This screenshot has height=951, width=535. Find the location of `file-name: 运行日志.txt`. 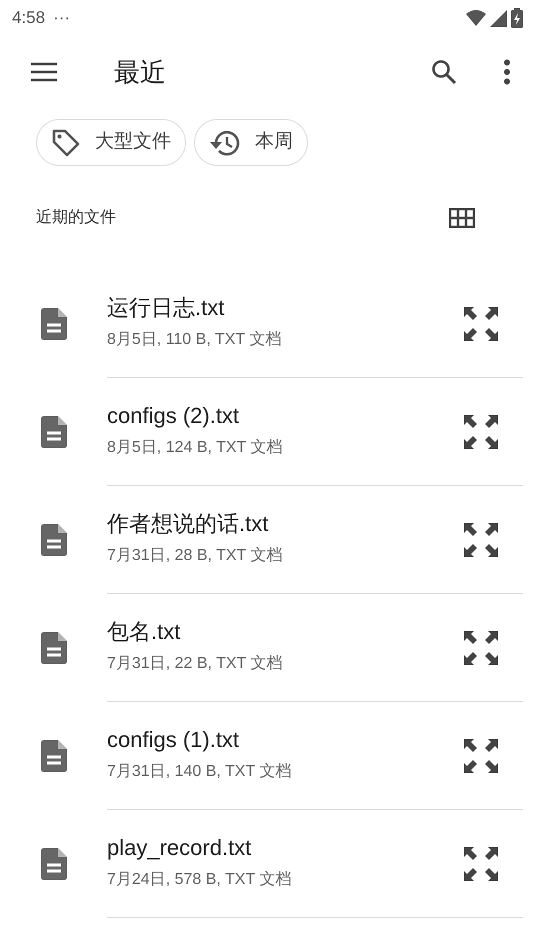

file-name: 运行日志.txt is located at coordinates (166, 308).